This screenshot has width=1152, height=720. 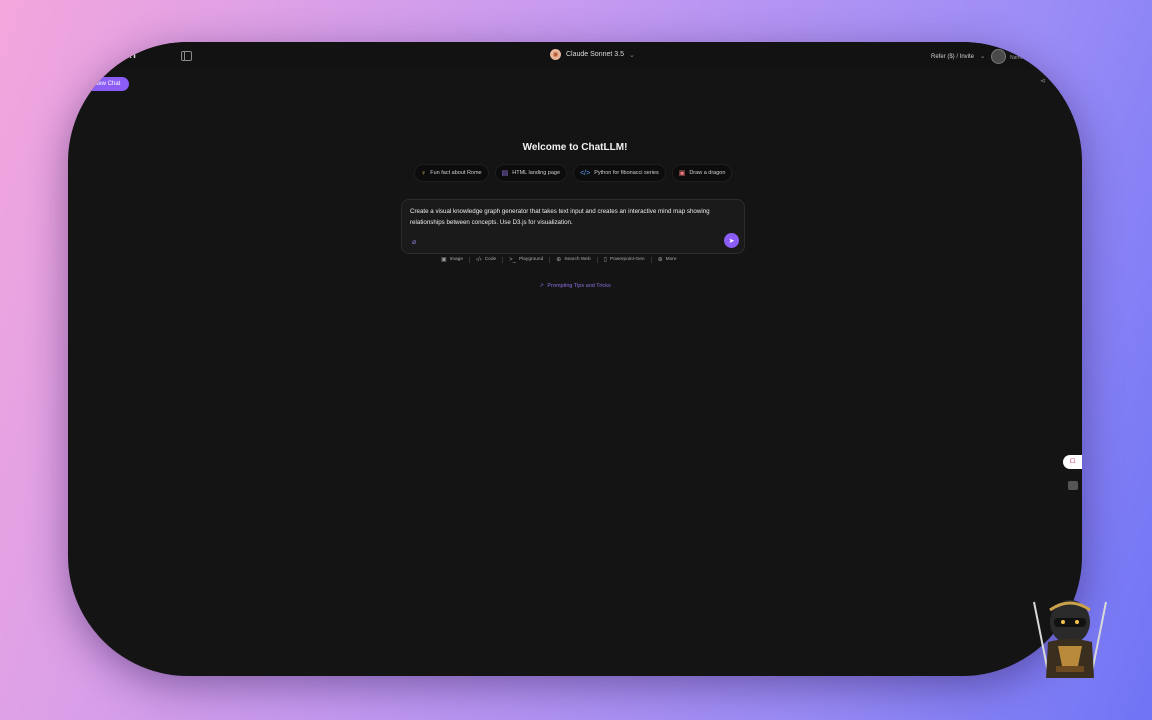 What do you see at coordinates (479, 259) in the screenshot?
I see `code-icon: ‹/›` at bounding box center [479, 259].